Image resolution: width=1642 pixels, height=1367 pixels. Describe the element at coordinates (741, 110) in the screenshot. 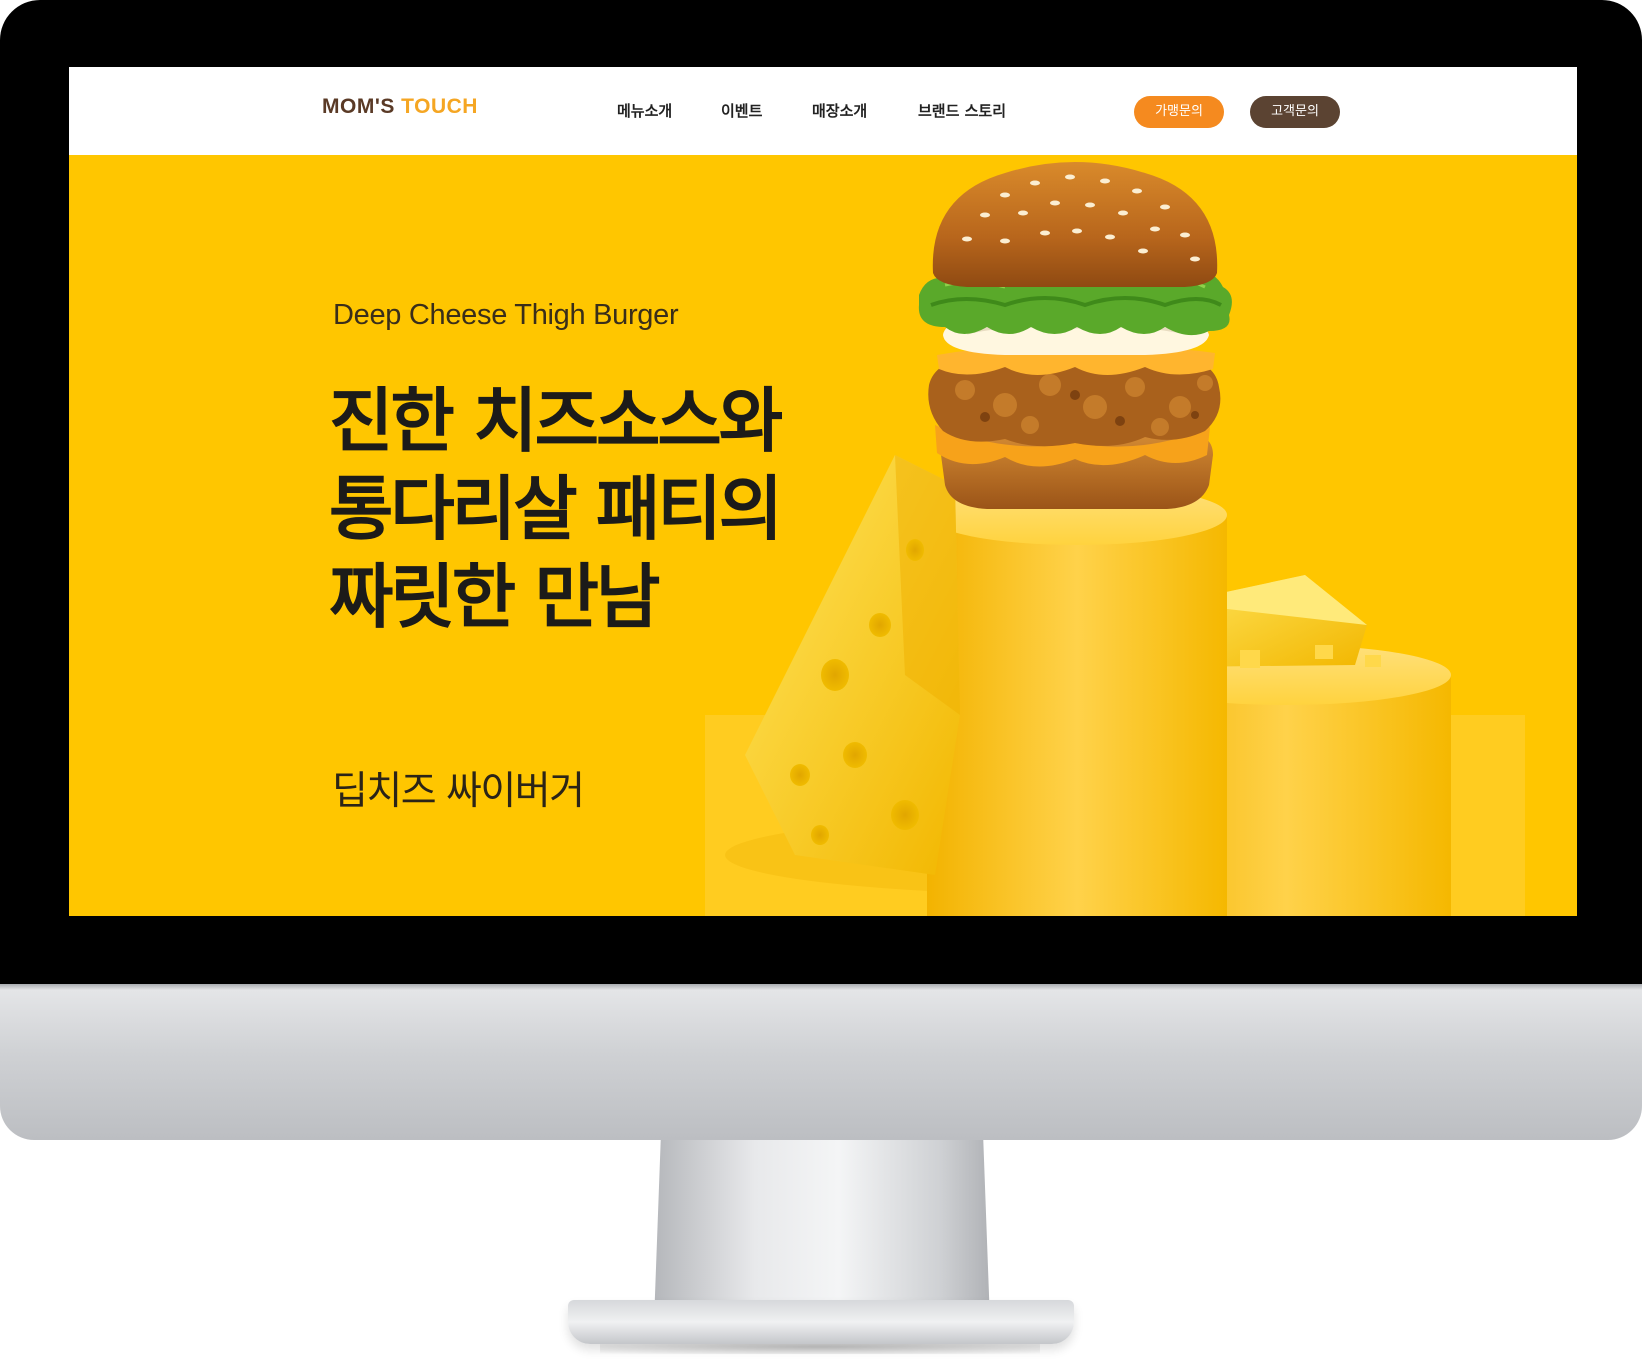

I see `nav-item-event: 이벤트` at that location.